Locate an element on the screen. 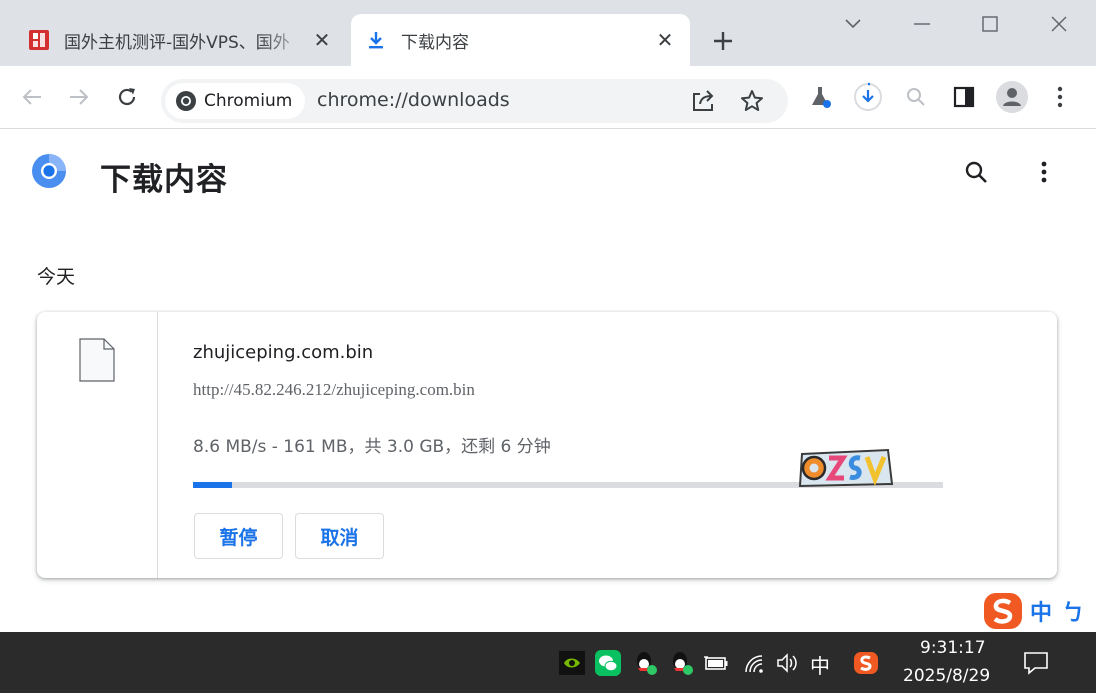  new-tab-icon is located at coordinates (723, 41).